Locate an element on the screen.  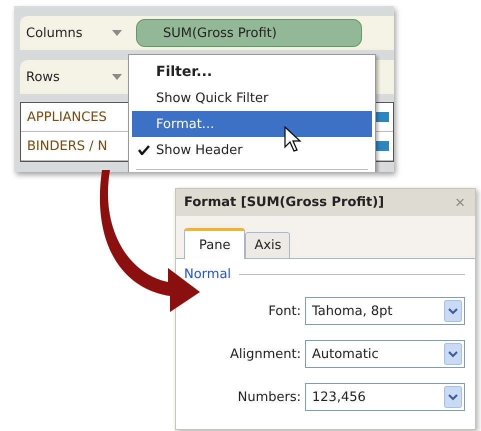
tab: Pane is located at coordinates (215, 243).